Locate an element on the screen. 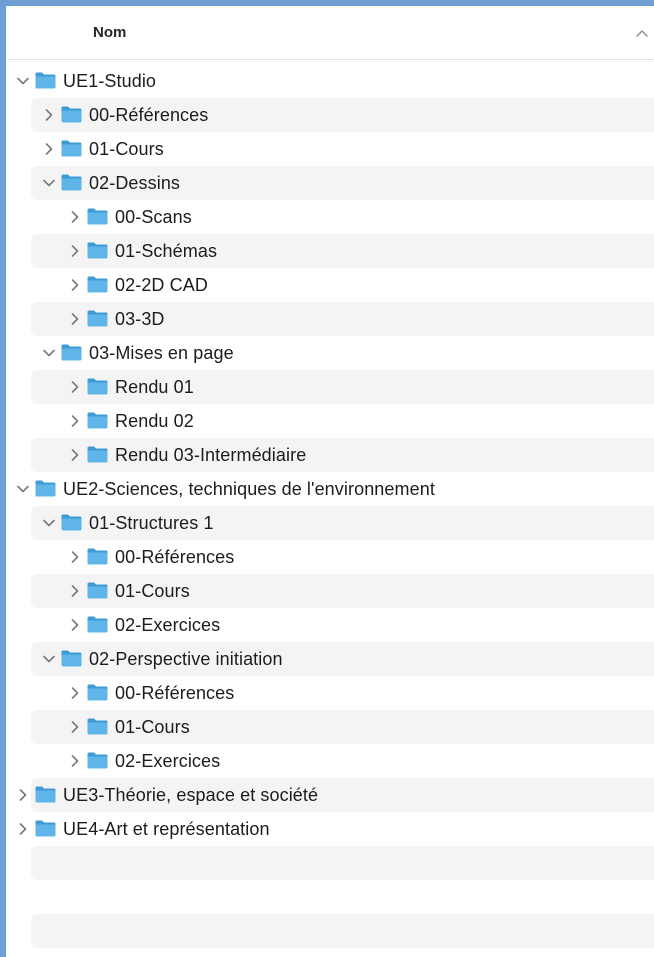 This screenshot has height=957, width=654. sort-ascending-icon is located at coordinates (642, 33).